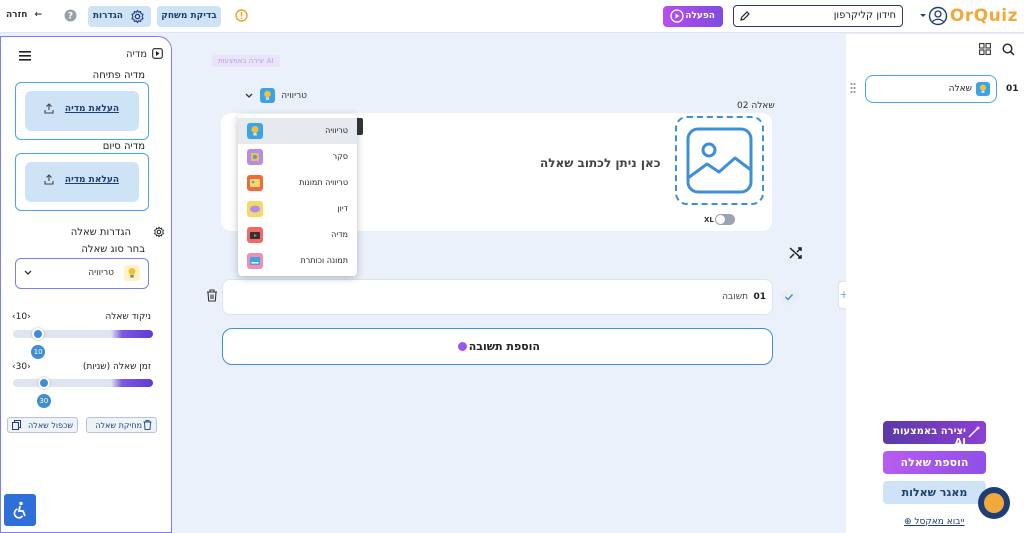  I want to click on question-text-input: כאן ניתן לכתוב שאלה, so click(600, 163).